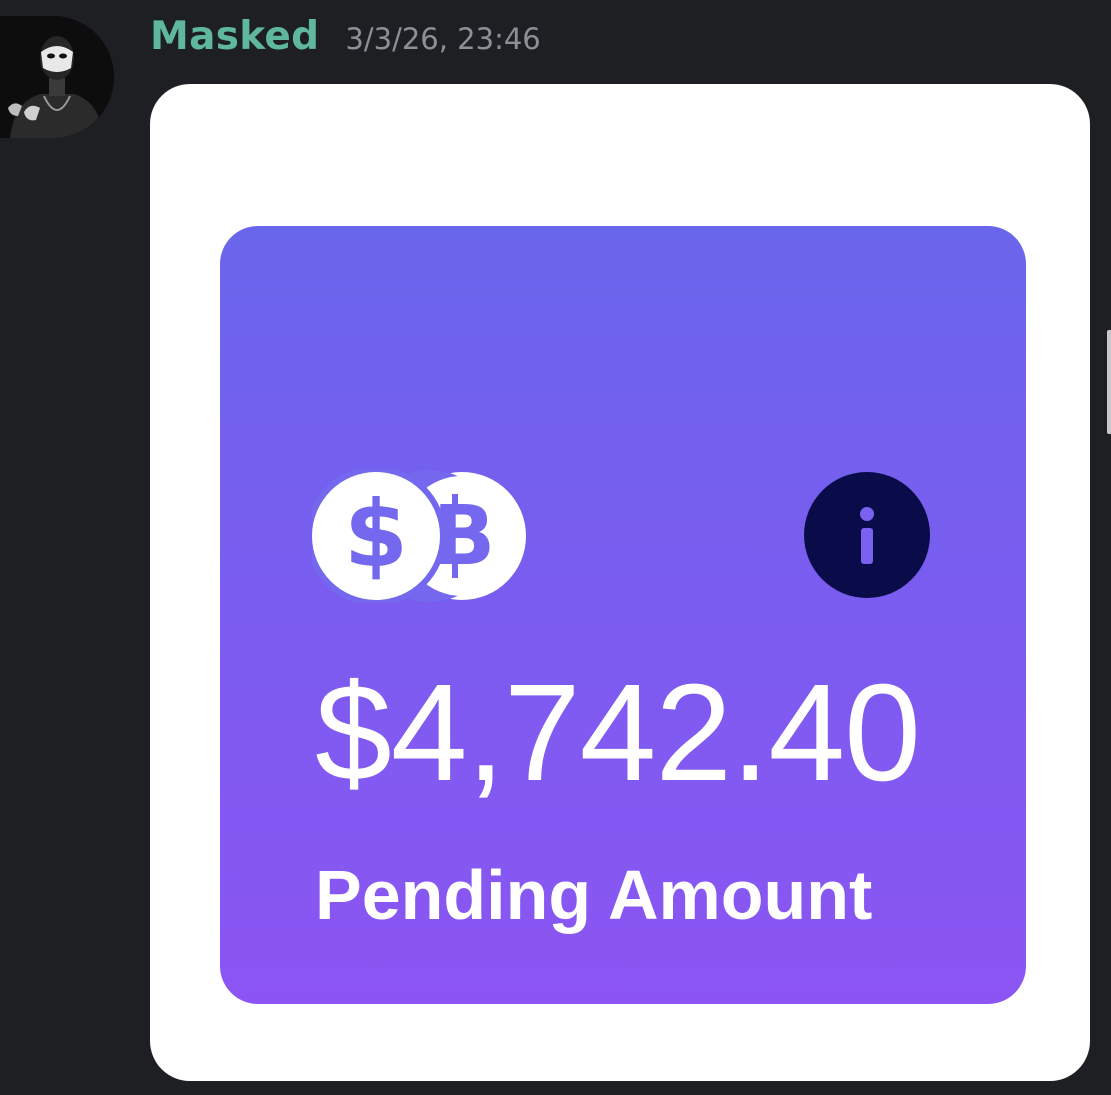 The height and width of the screenshot is (1095, 1111). I want to click on info-button, so click(867, 535).